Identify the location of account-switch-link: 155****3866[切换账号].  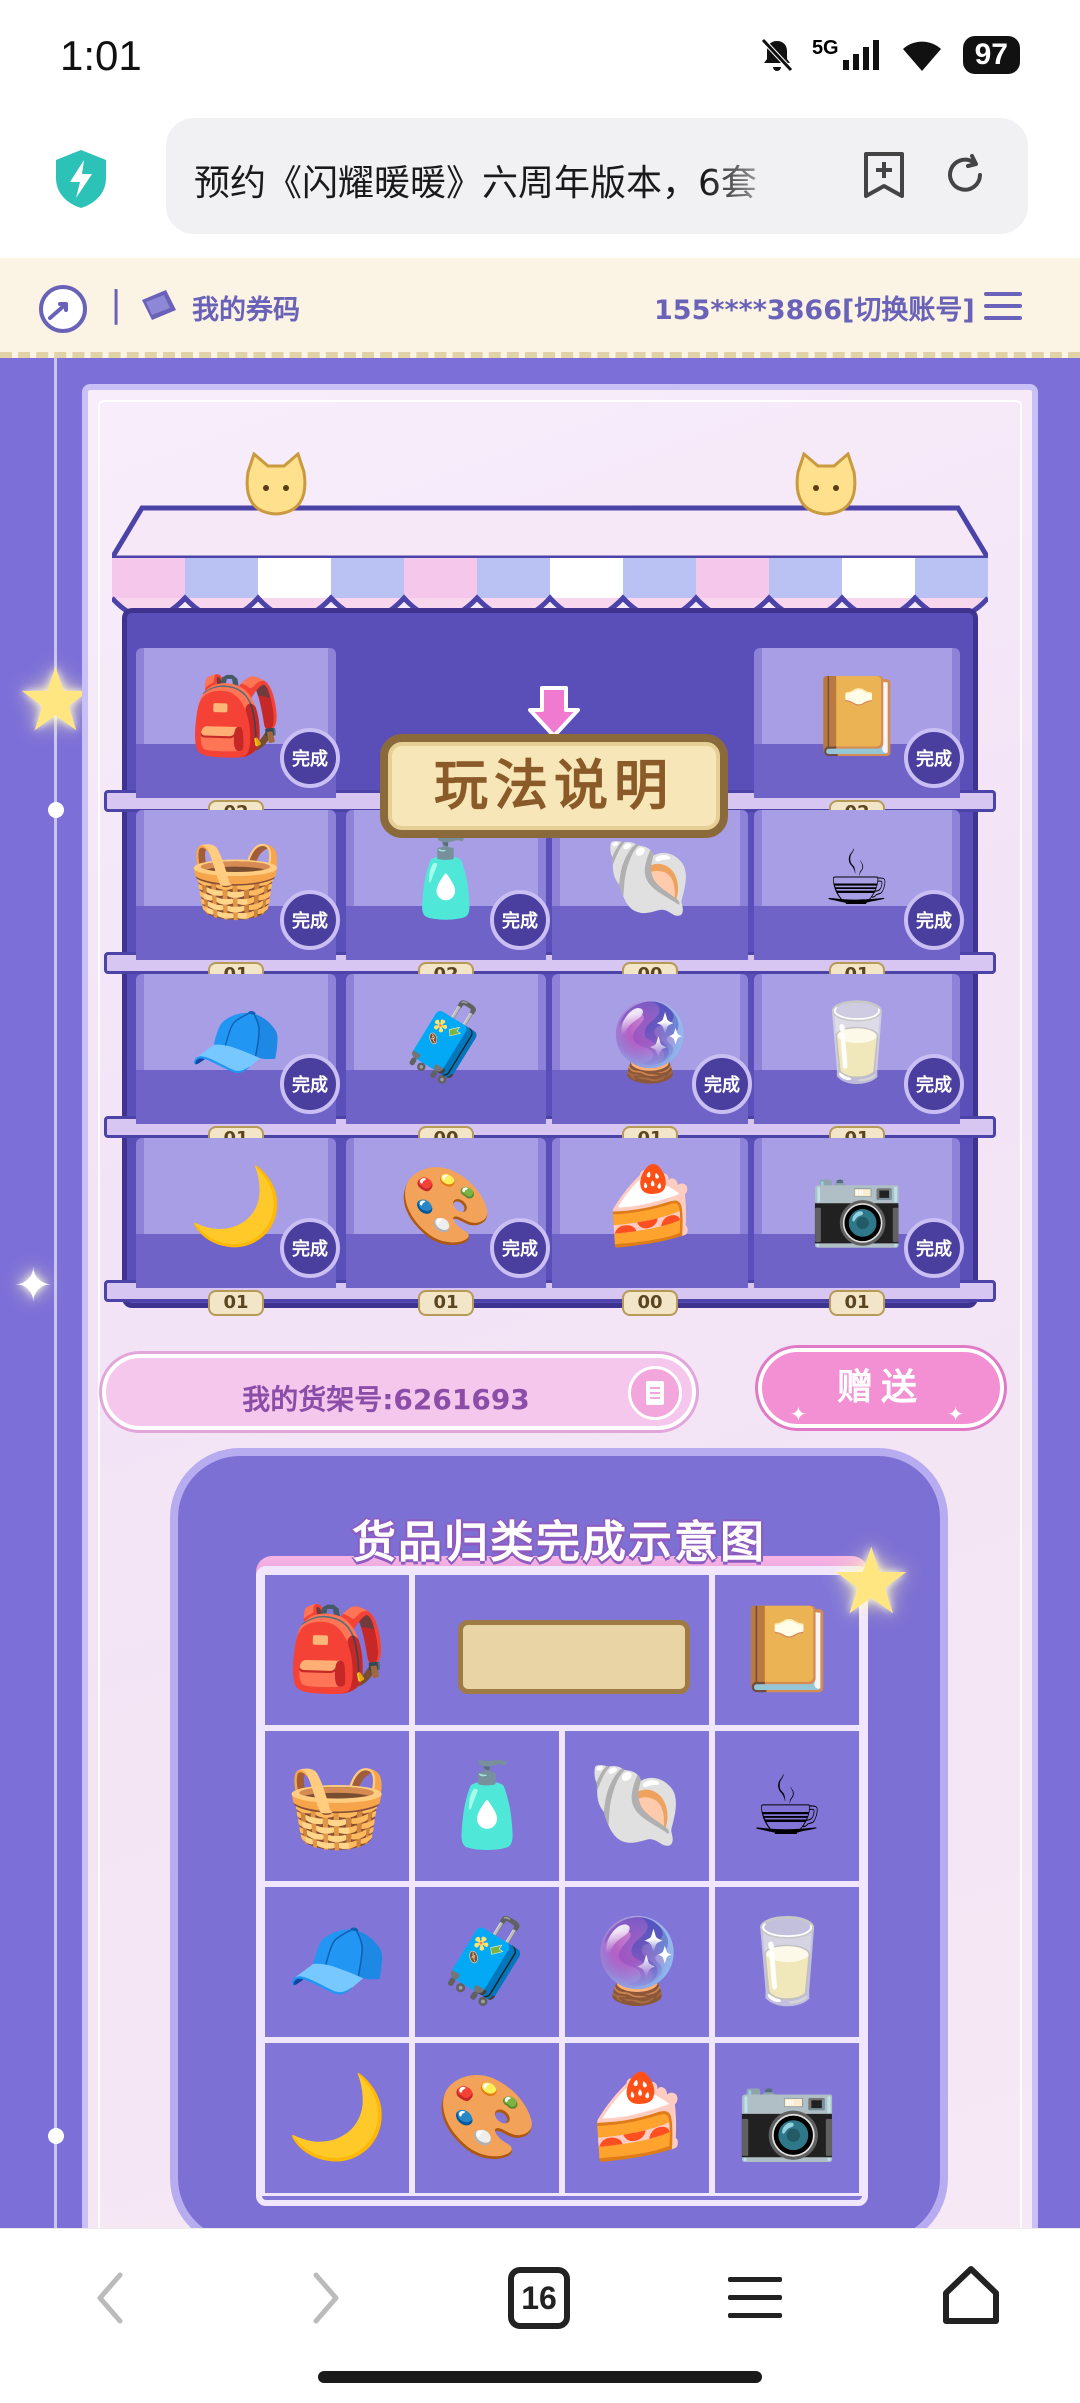
(814, 307).